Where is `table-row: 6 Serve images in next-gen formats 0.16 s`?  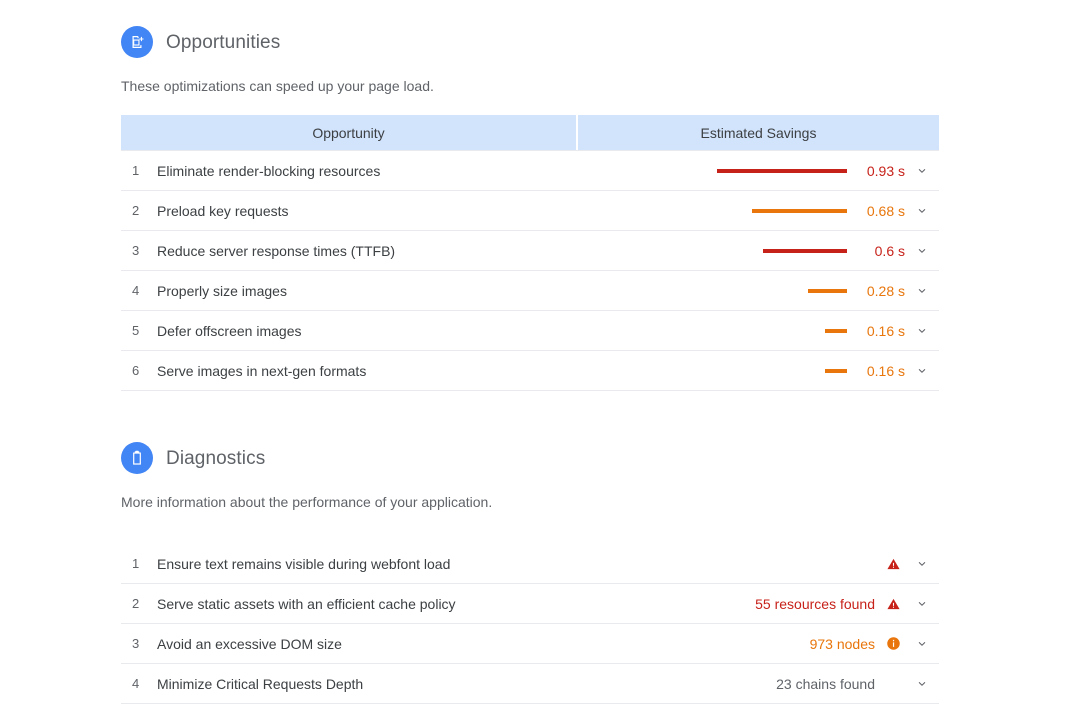 table-row: 6 Serve images in next-gen formats 0.16 s is located at coordinates (530, 370).